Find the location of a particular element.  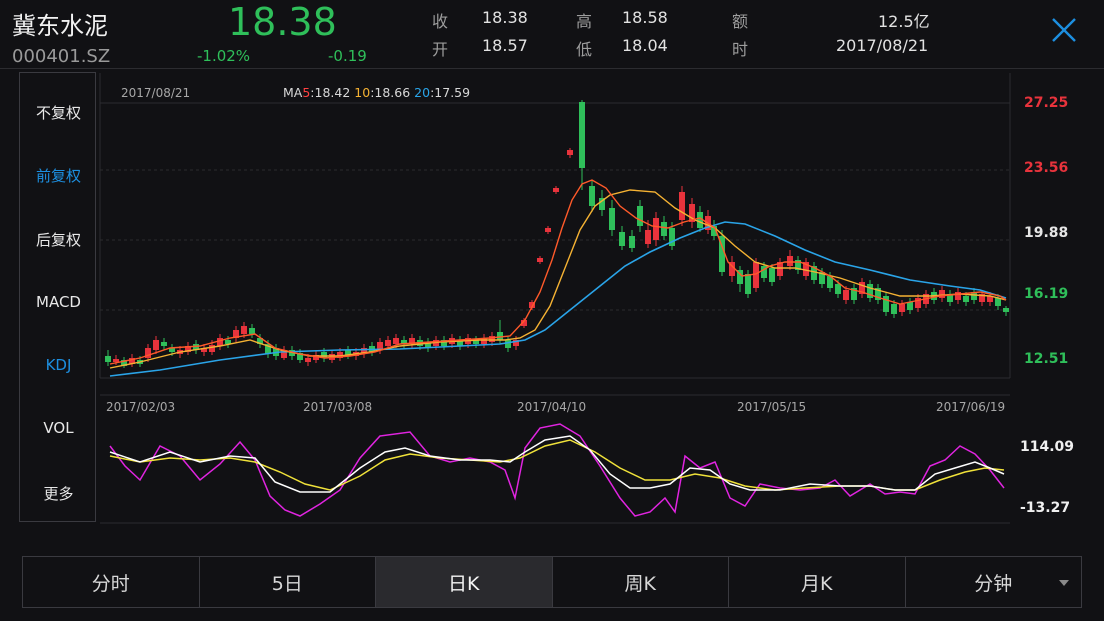

tab-minute: 分钟 is located at coordinates (994, 582).